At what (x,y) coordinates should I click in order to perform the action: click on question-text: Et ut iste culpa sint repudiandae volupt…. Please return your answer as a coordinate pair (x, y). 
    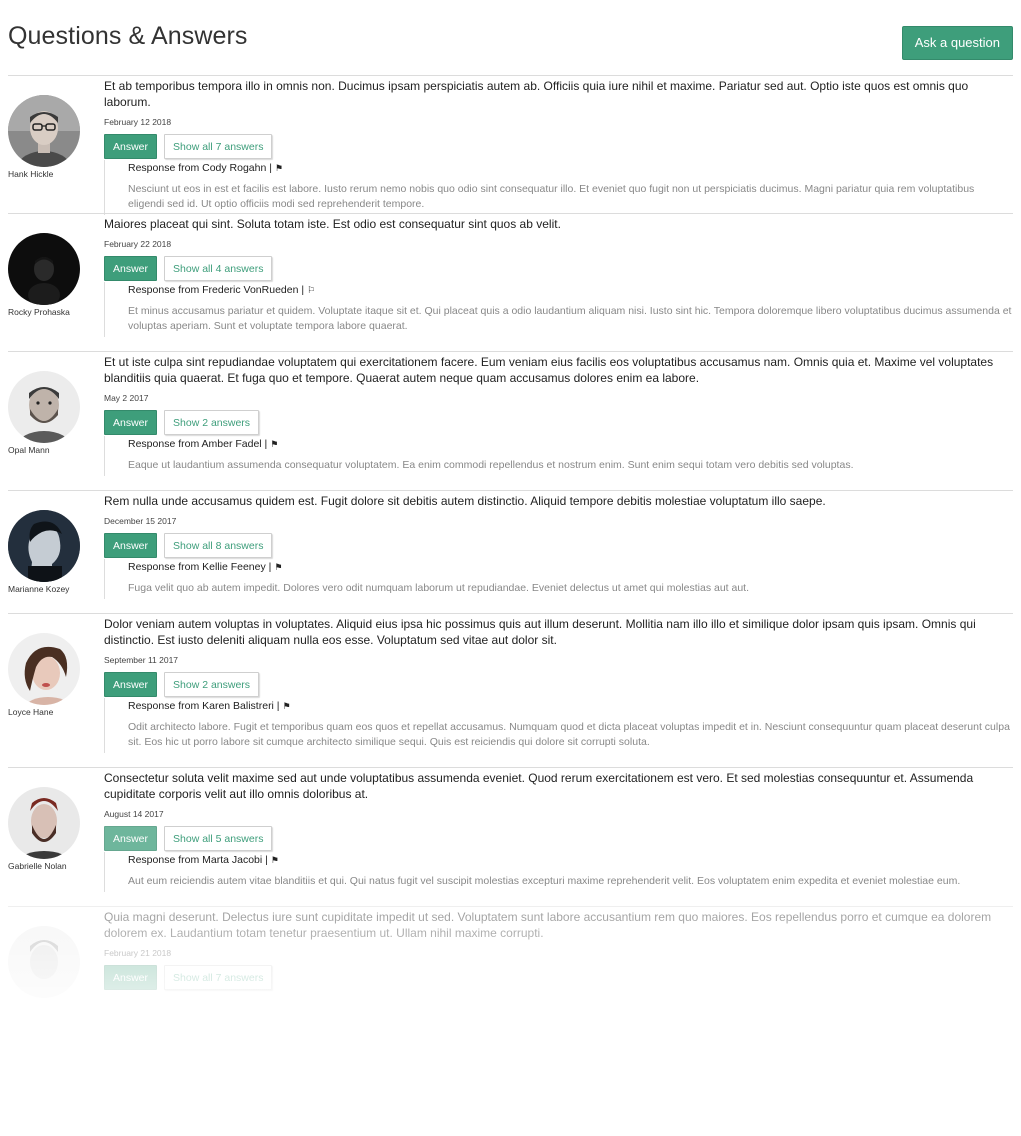
    Looking at the image, I should click on (549, 370).